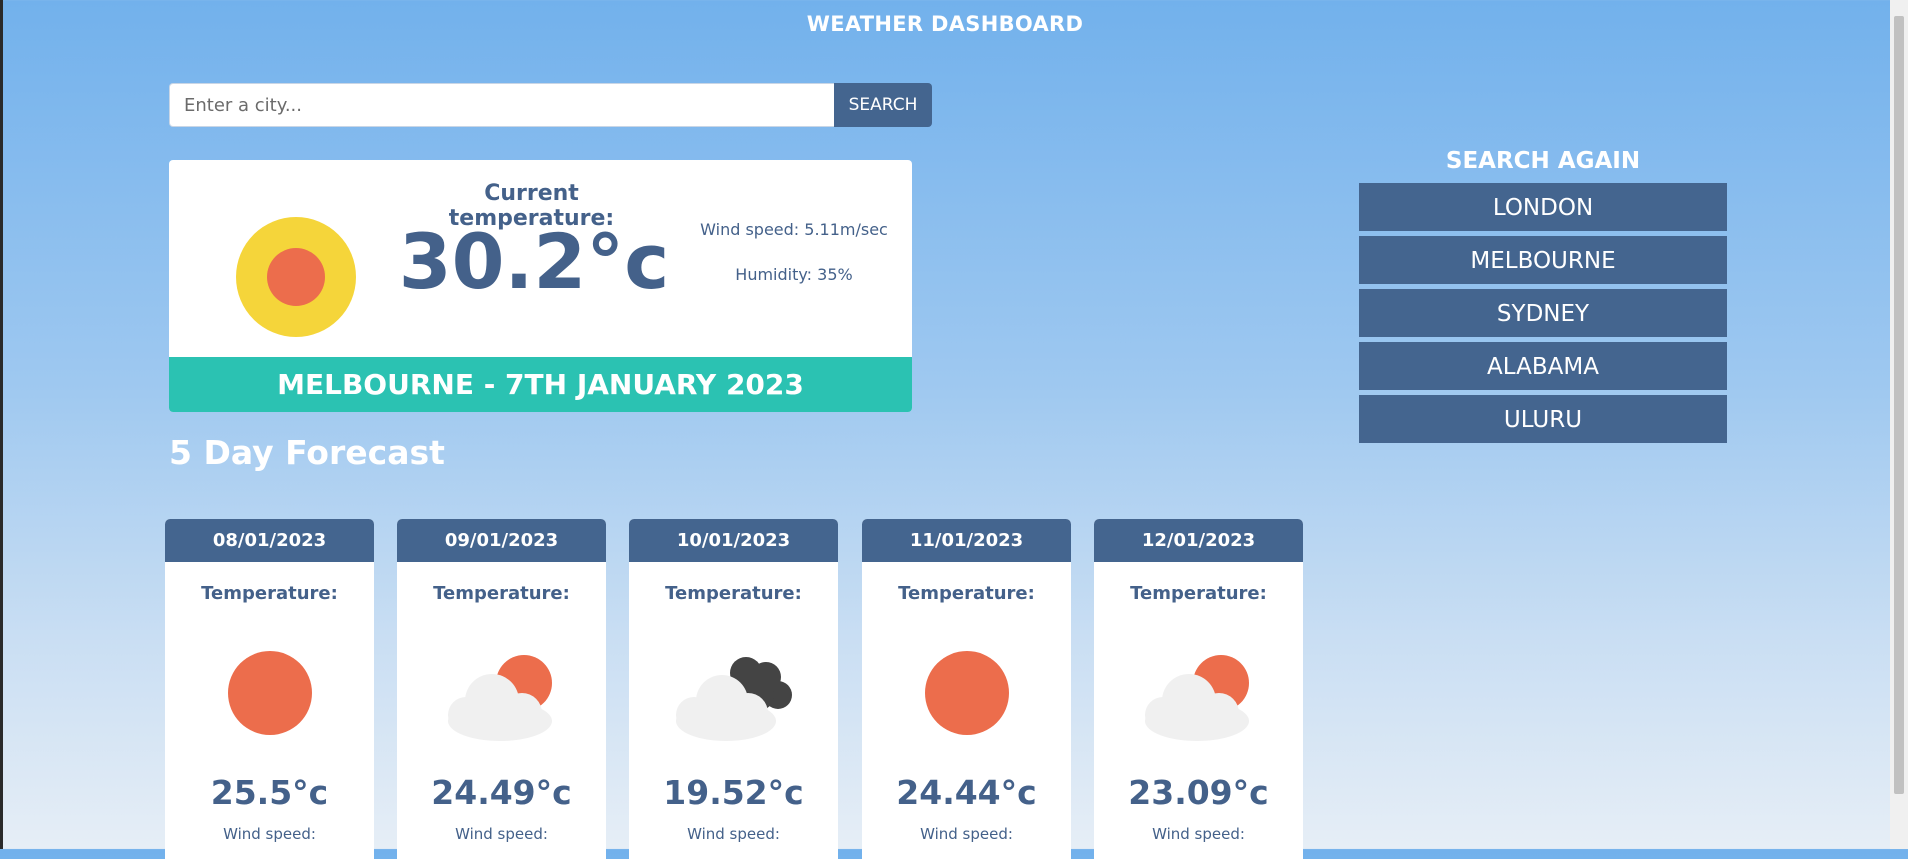 The image size is (1908, 859). What do you see at coordinates (1198, 792) in the screenshot?
I see `forecast-temperature-value: 23.09°c` at bounding box center [1198, 792].